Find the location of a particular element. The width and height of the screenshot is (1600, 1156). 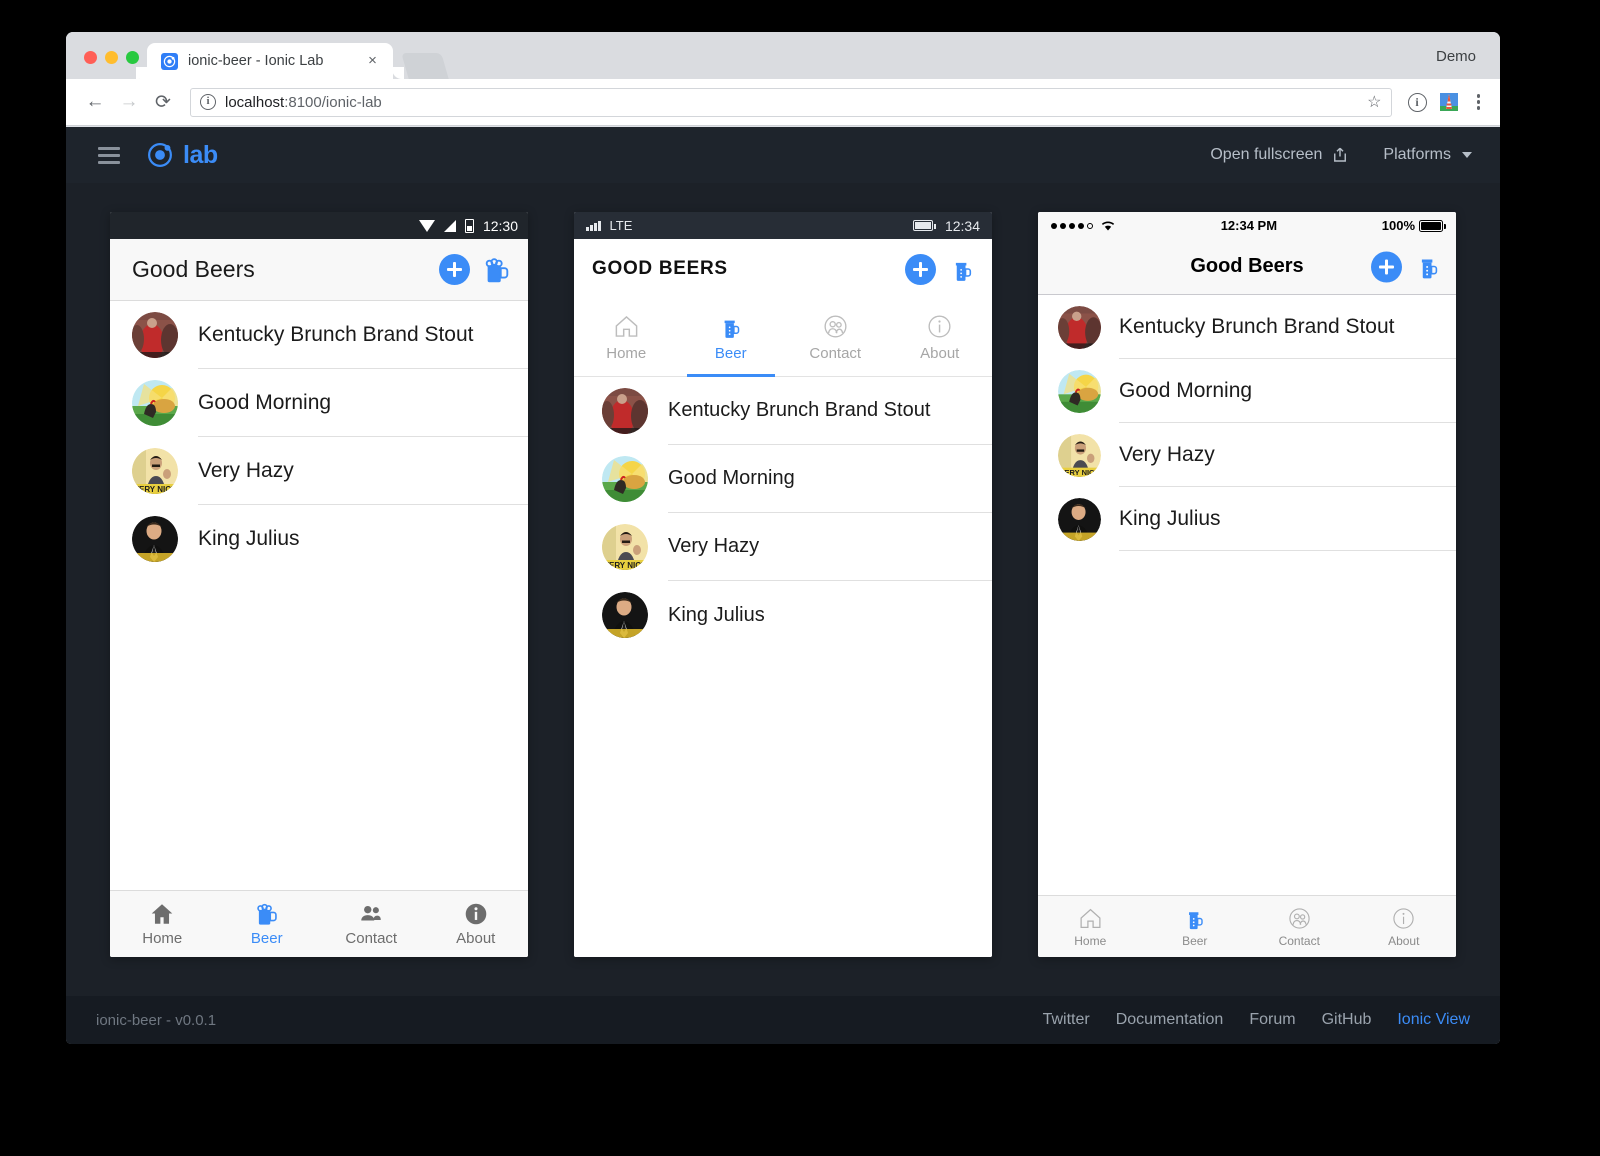

new-tab-button is located at coordinates (425, 66).